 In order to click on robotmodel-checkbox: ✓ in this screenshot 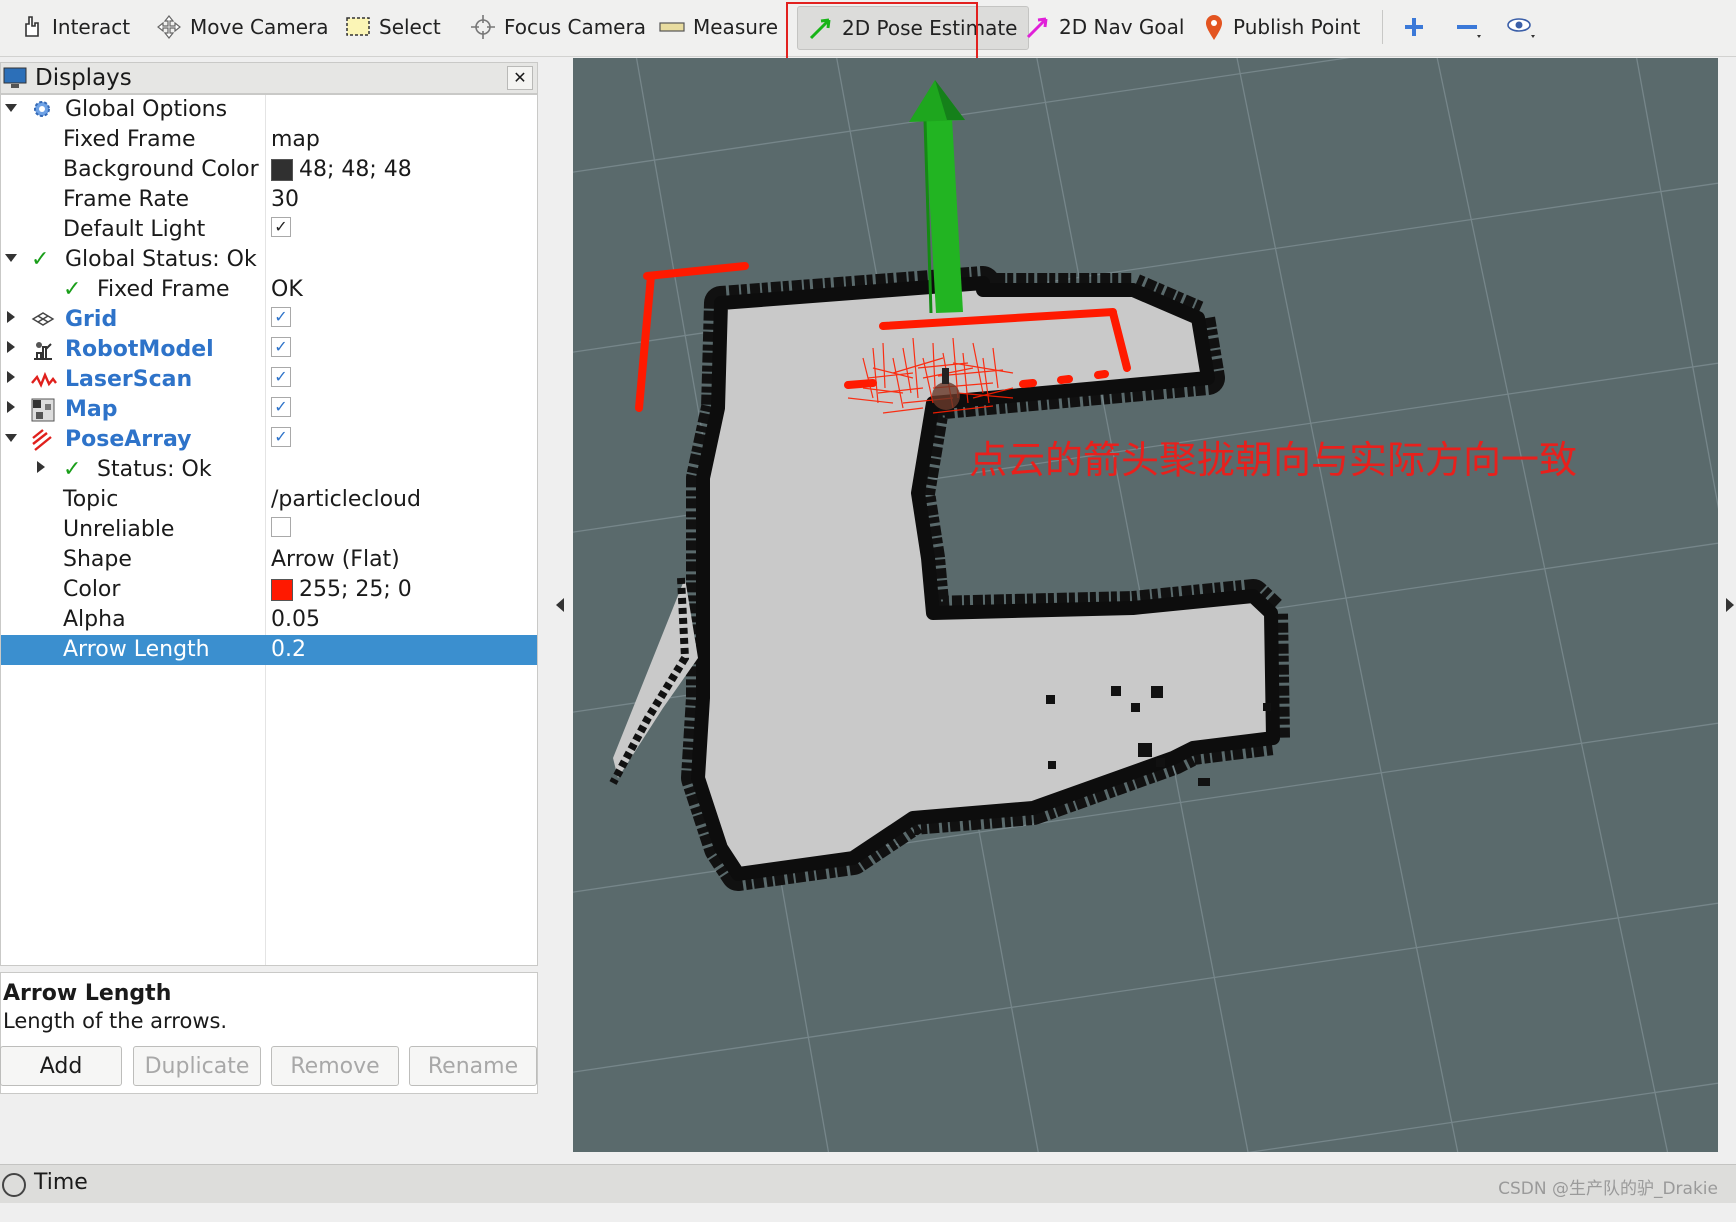, I will do `click(281, 347)`.